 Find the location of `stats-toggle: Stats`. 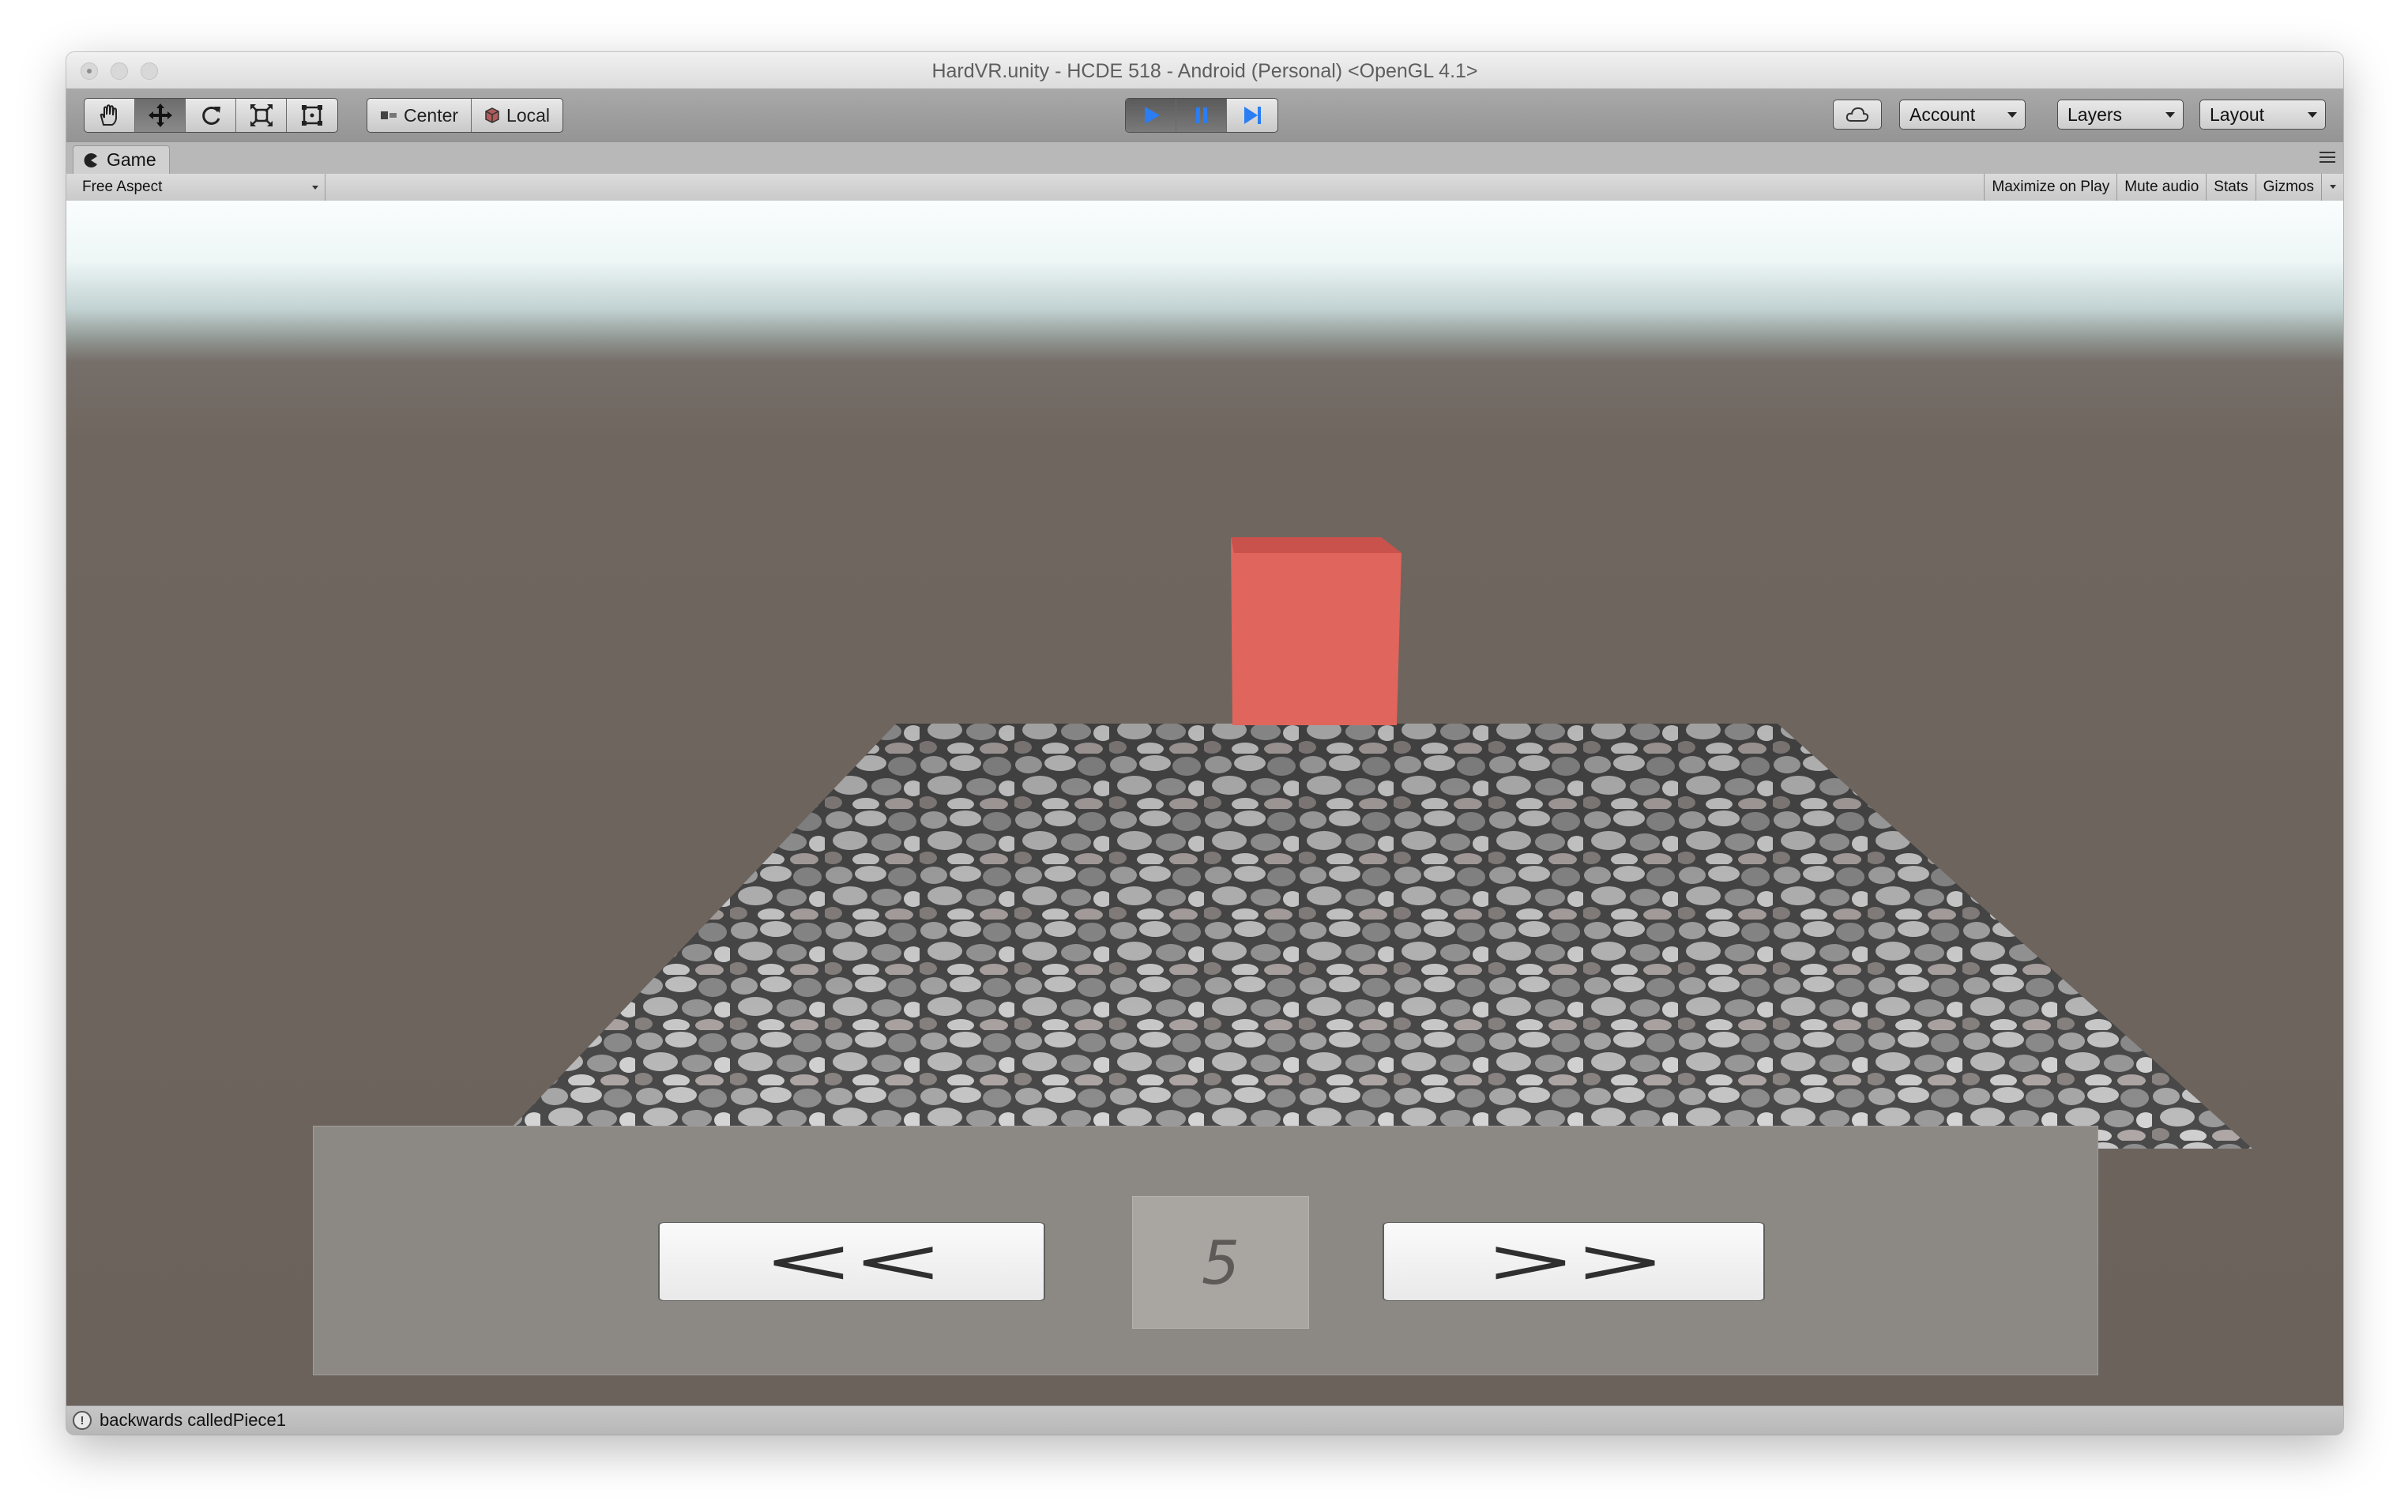

stats-toggle: Stats is located at coordinates (2230, 187).